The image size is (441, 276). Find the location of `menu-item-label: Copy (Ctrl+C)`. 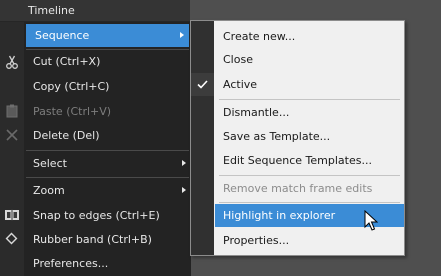

menu-item-label: Copy (Ctrl+C) is located at coordinates (71, 86).